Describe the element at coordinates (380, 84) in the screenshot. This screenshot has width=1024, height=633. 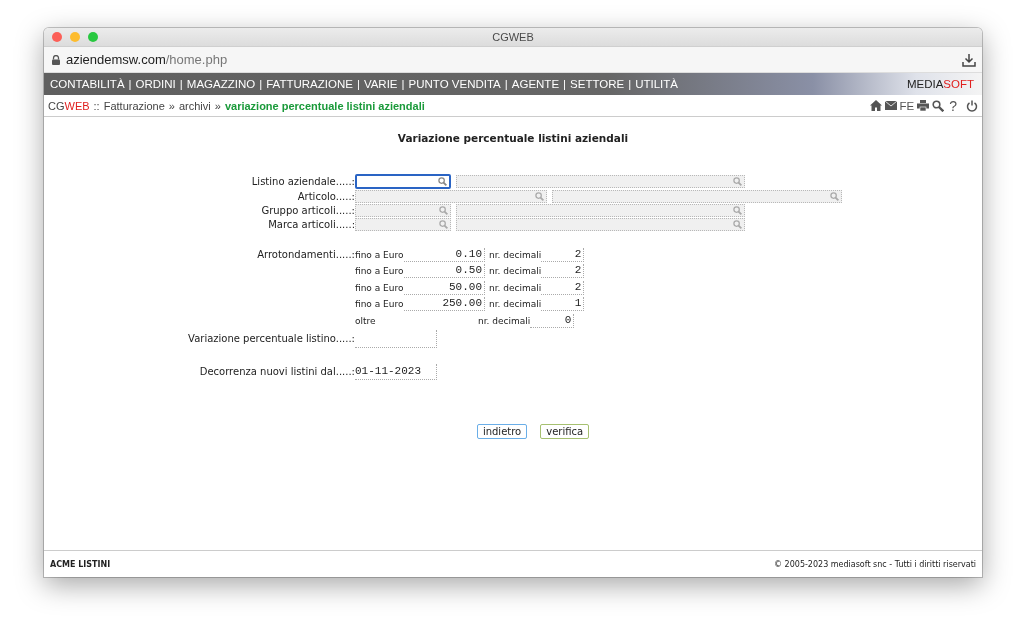
I see `menu-item: VARIE` at that location.